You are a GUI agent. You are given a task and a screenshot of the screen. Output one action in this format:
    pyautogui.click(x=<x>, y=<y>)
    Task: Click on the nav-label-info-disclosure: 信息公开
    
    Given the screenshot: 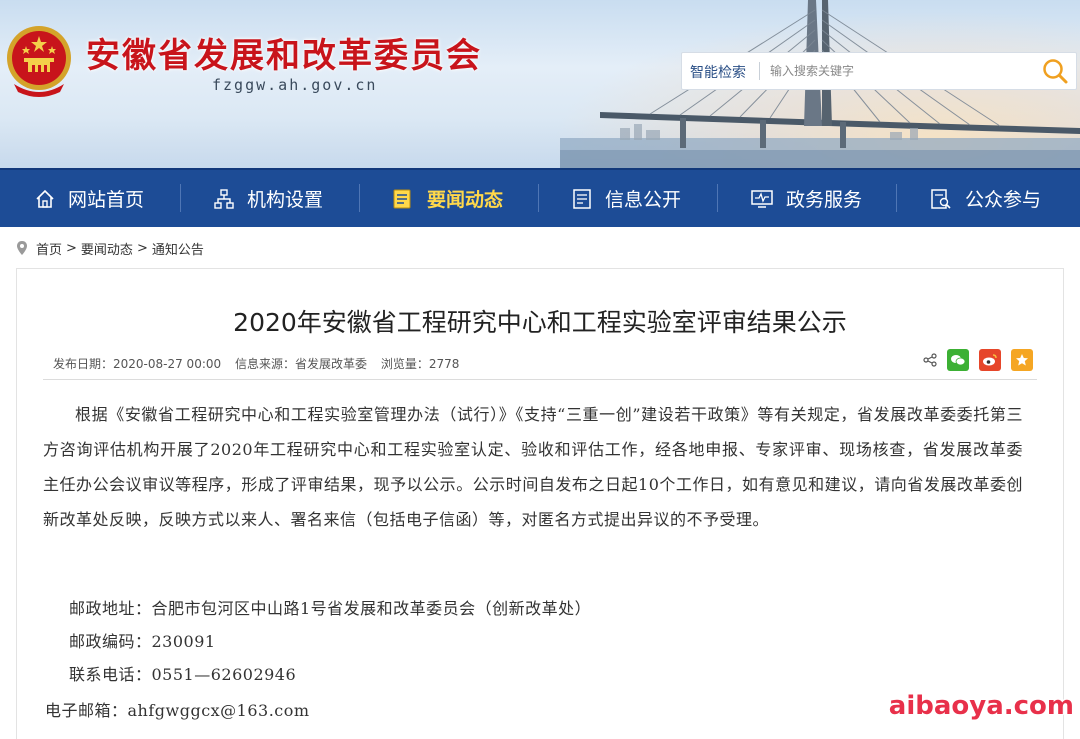 What is the action you would take?
    pyautogui.click(x=643, y=200)
    